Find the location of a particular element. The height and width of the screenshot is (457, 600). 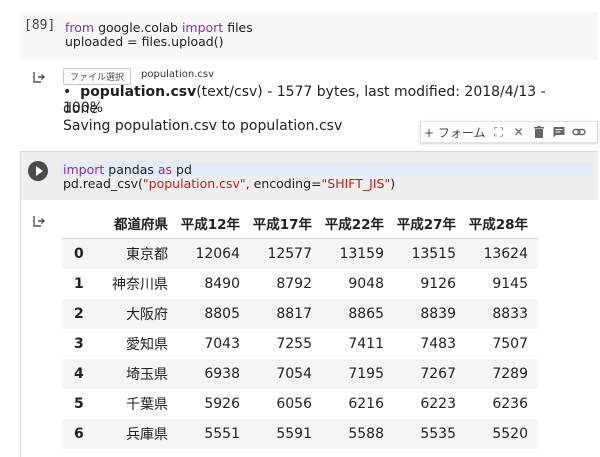

table-row: 1 神奈川県 8490 8792 9048 9126 9145 is located at coordinates (300, 284).